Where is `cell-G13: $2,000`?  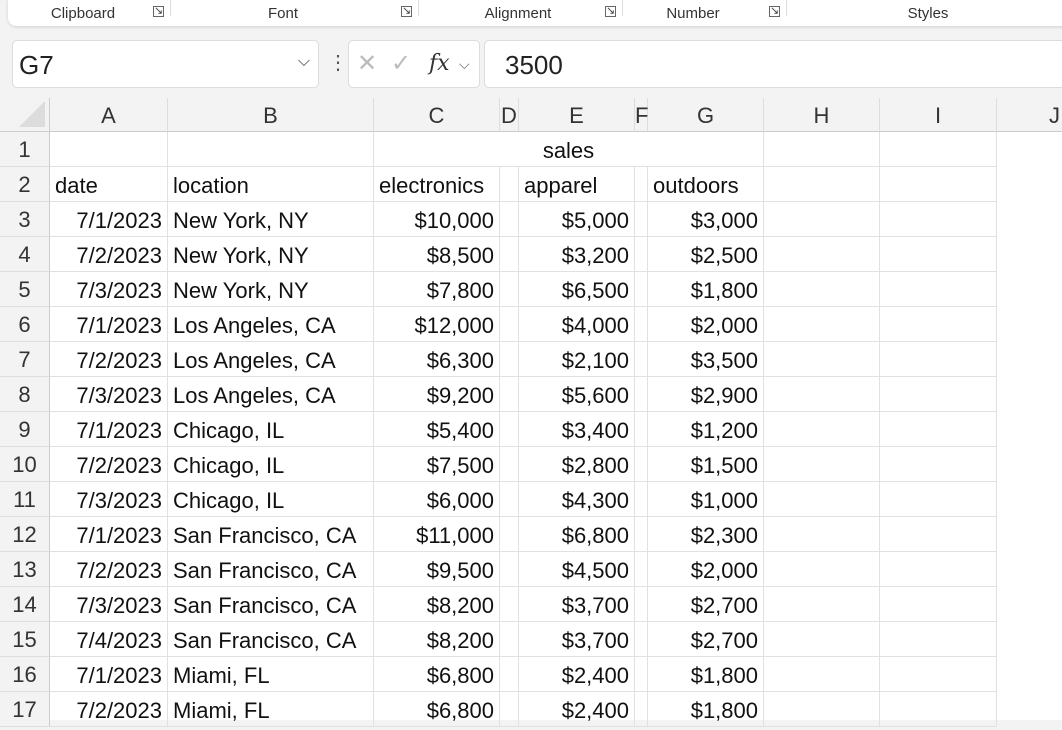
cell-G13: $2,000 is located at coordinates (706, 569).